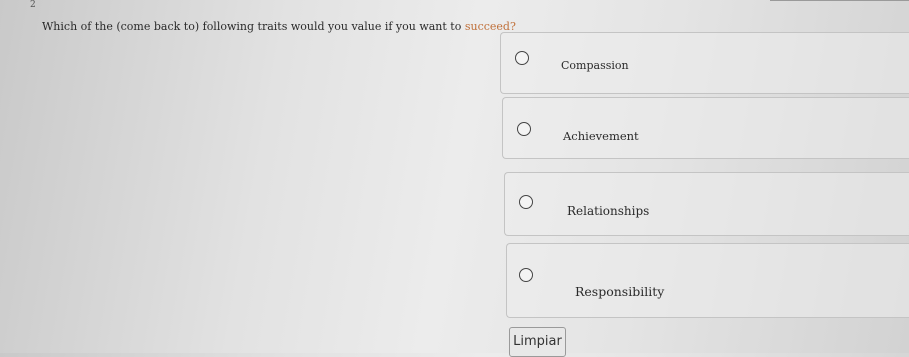 The width and height of the screenshot is (909, 357). What do you see at coordinates (706, 204) in the screenshot?
I see `option-relationships: Relationships` at bounding box center [706, 204].